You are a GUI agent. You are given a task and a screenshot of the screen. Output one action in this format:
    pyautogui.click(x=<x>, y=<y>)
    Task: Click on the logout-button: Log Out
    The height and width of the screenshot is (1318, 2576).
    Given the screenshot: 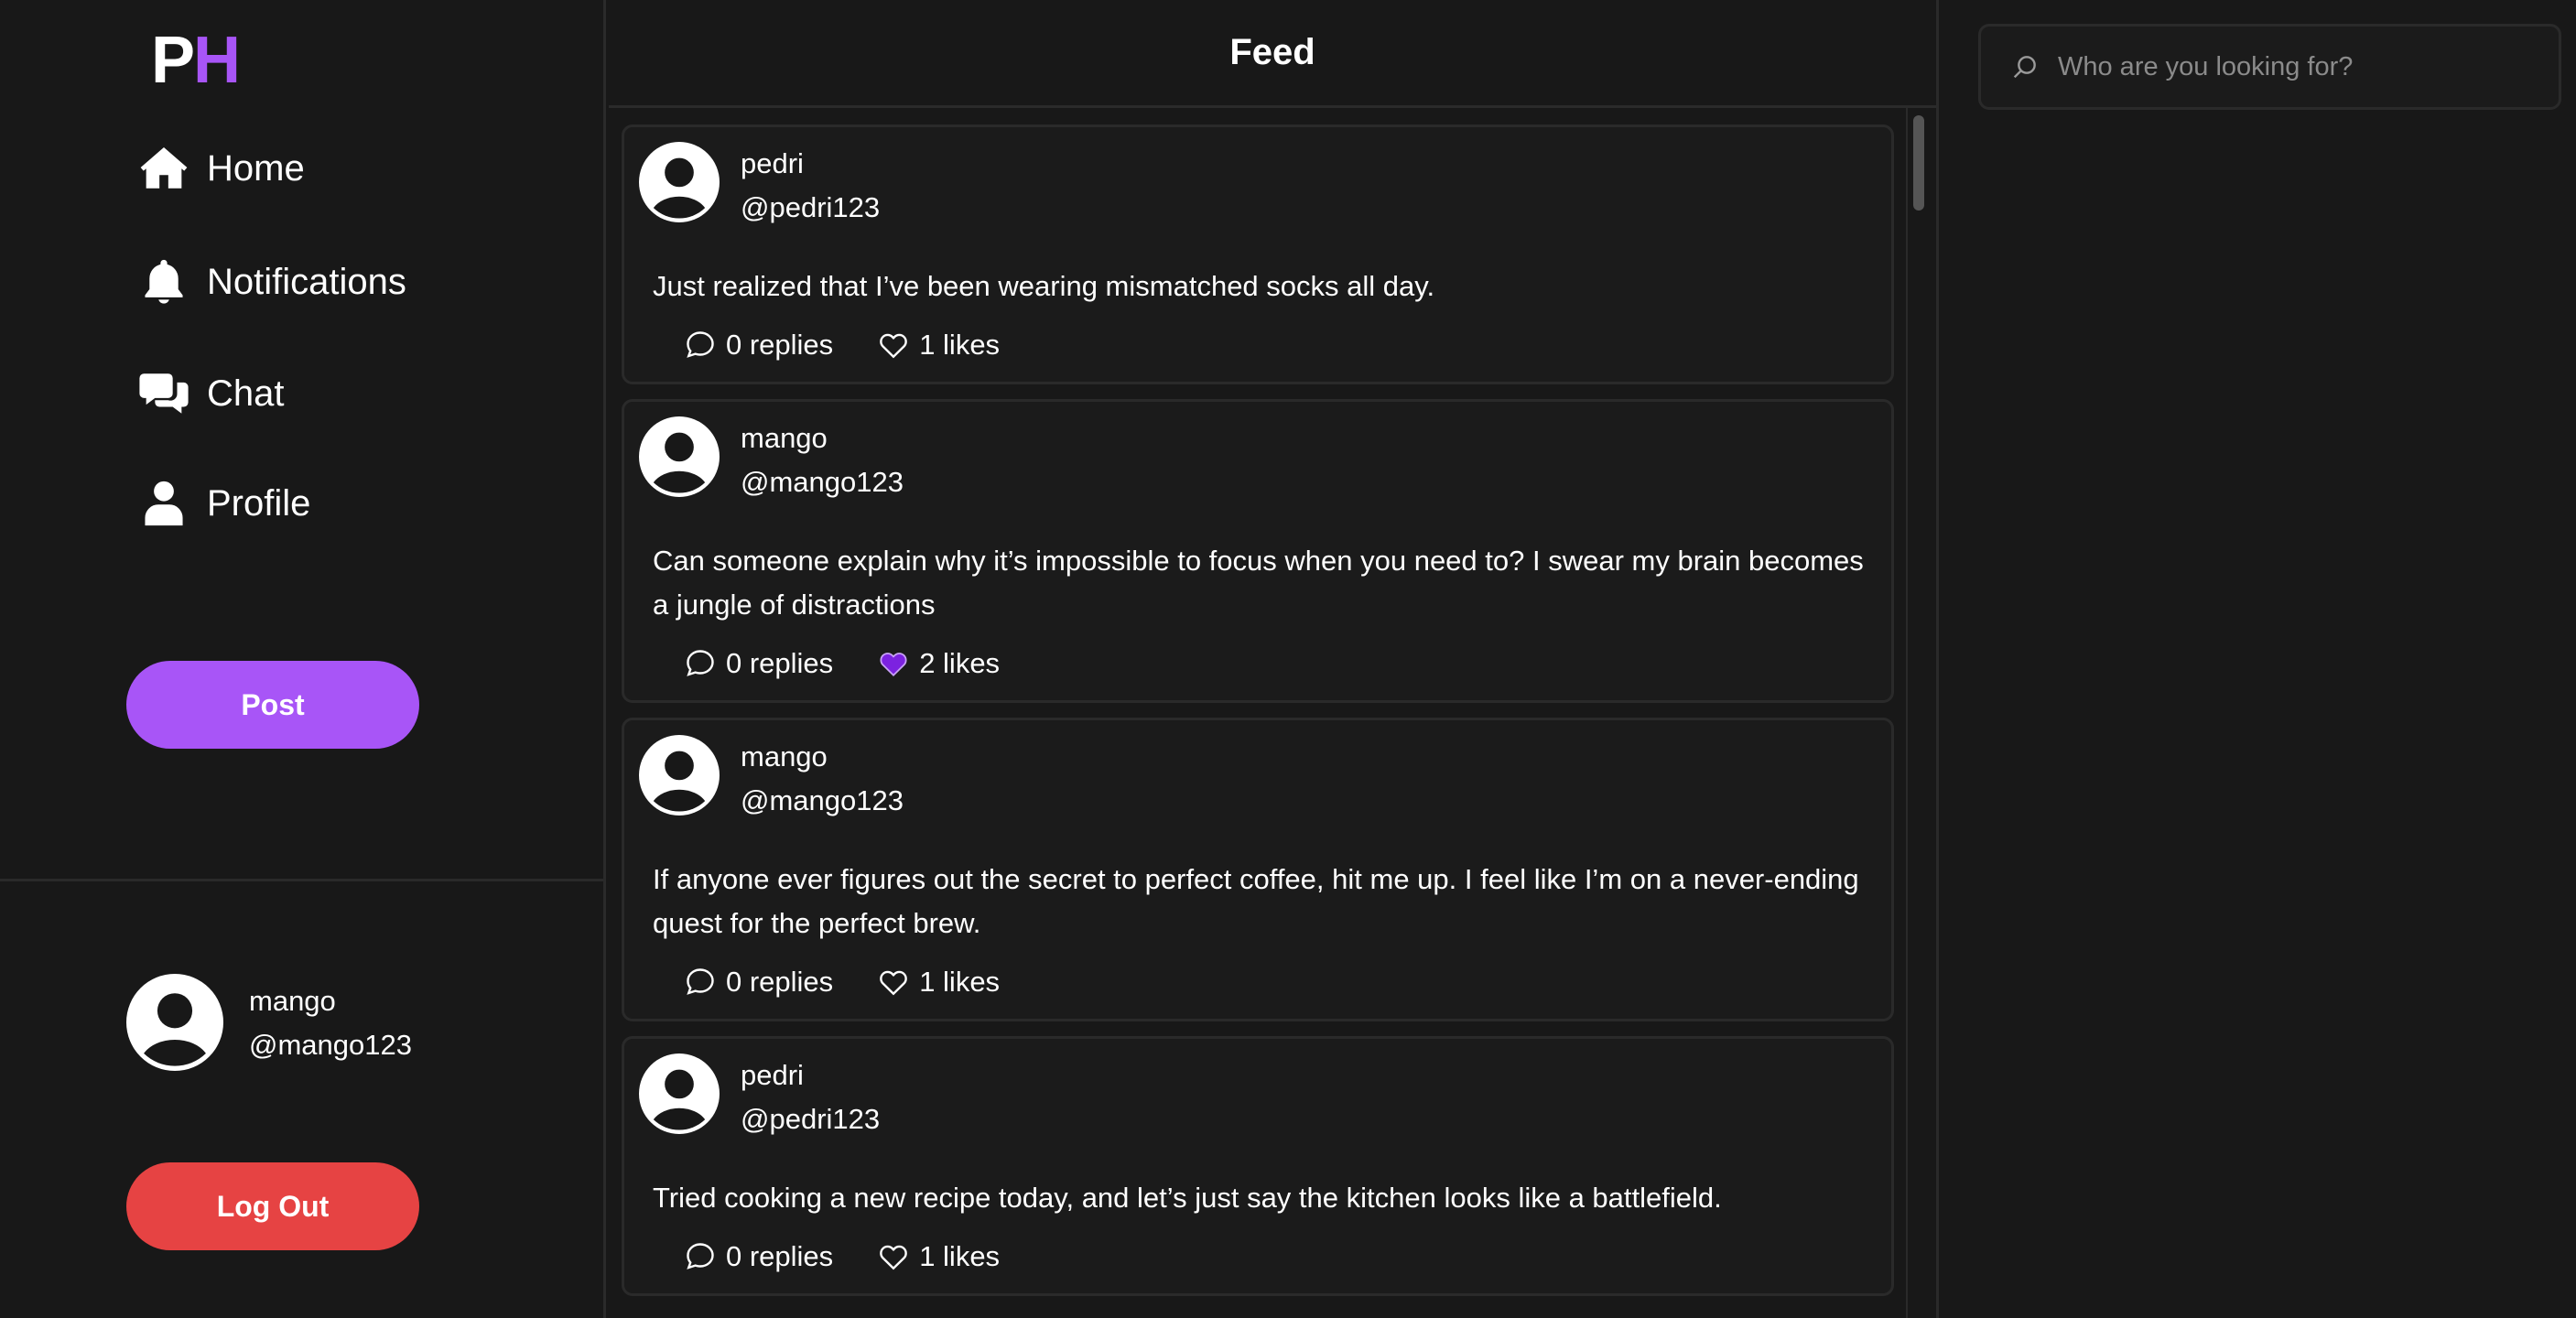 What is the action you would take?
    pyautogui.click(x=273, y=1206)
    